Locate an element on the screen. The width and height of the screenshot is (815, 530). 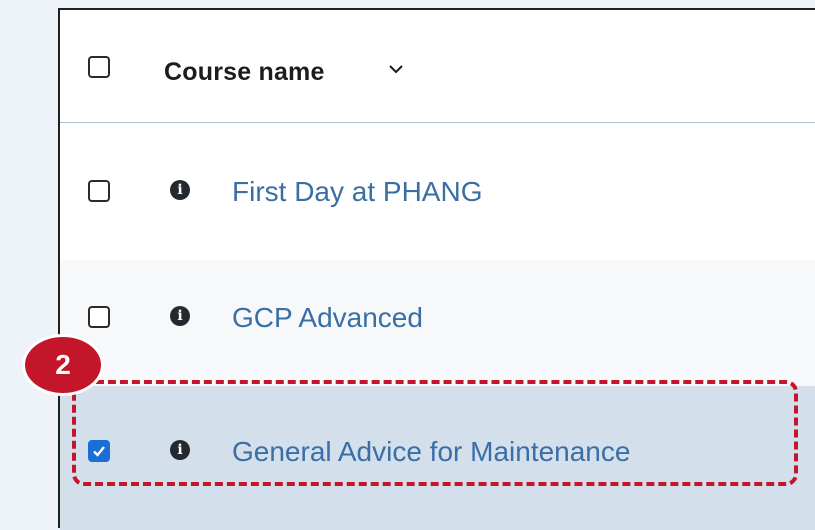
step-badge: 2 is located at coordinates (63, 365).